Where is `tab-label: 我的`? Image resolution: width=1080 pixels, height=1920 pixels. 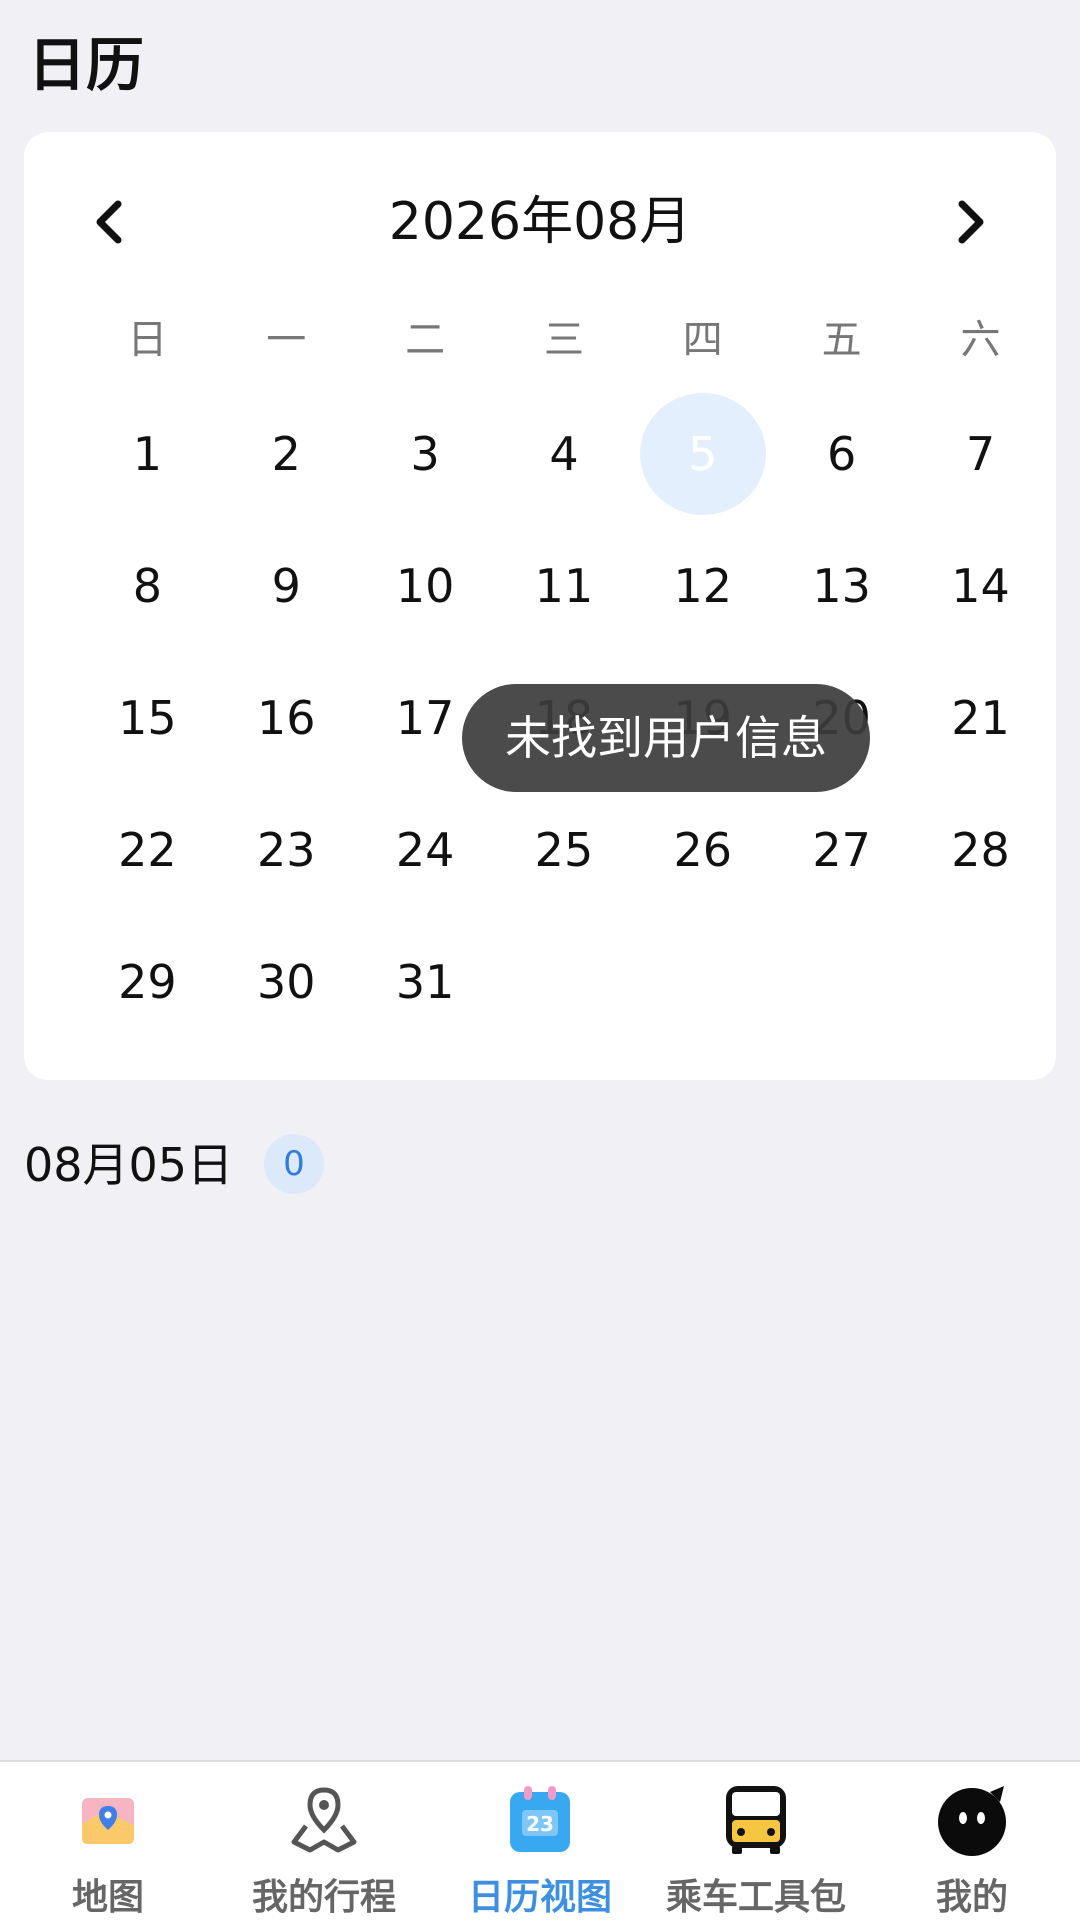 tab-label: 我的 is located at coordinates (971, 1897).